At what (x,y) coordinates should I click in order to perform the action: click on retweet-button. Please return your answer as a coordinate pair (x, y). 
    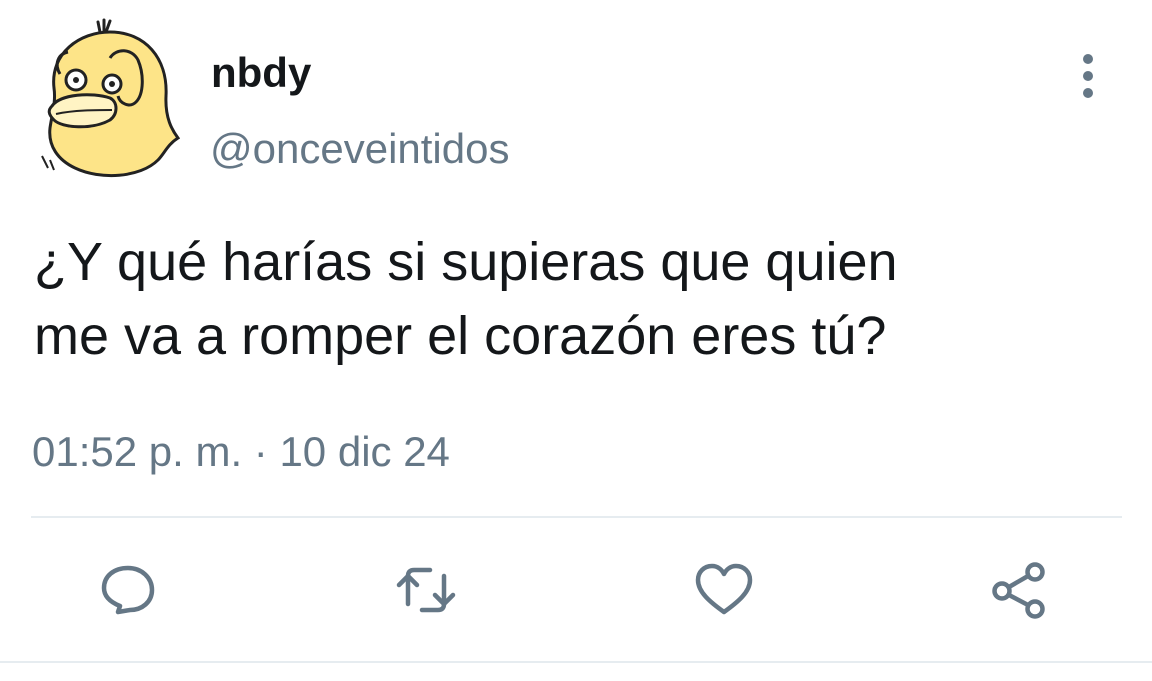
    Looking at the image, I should click on (426, 590).